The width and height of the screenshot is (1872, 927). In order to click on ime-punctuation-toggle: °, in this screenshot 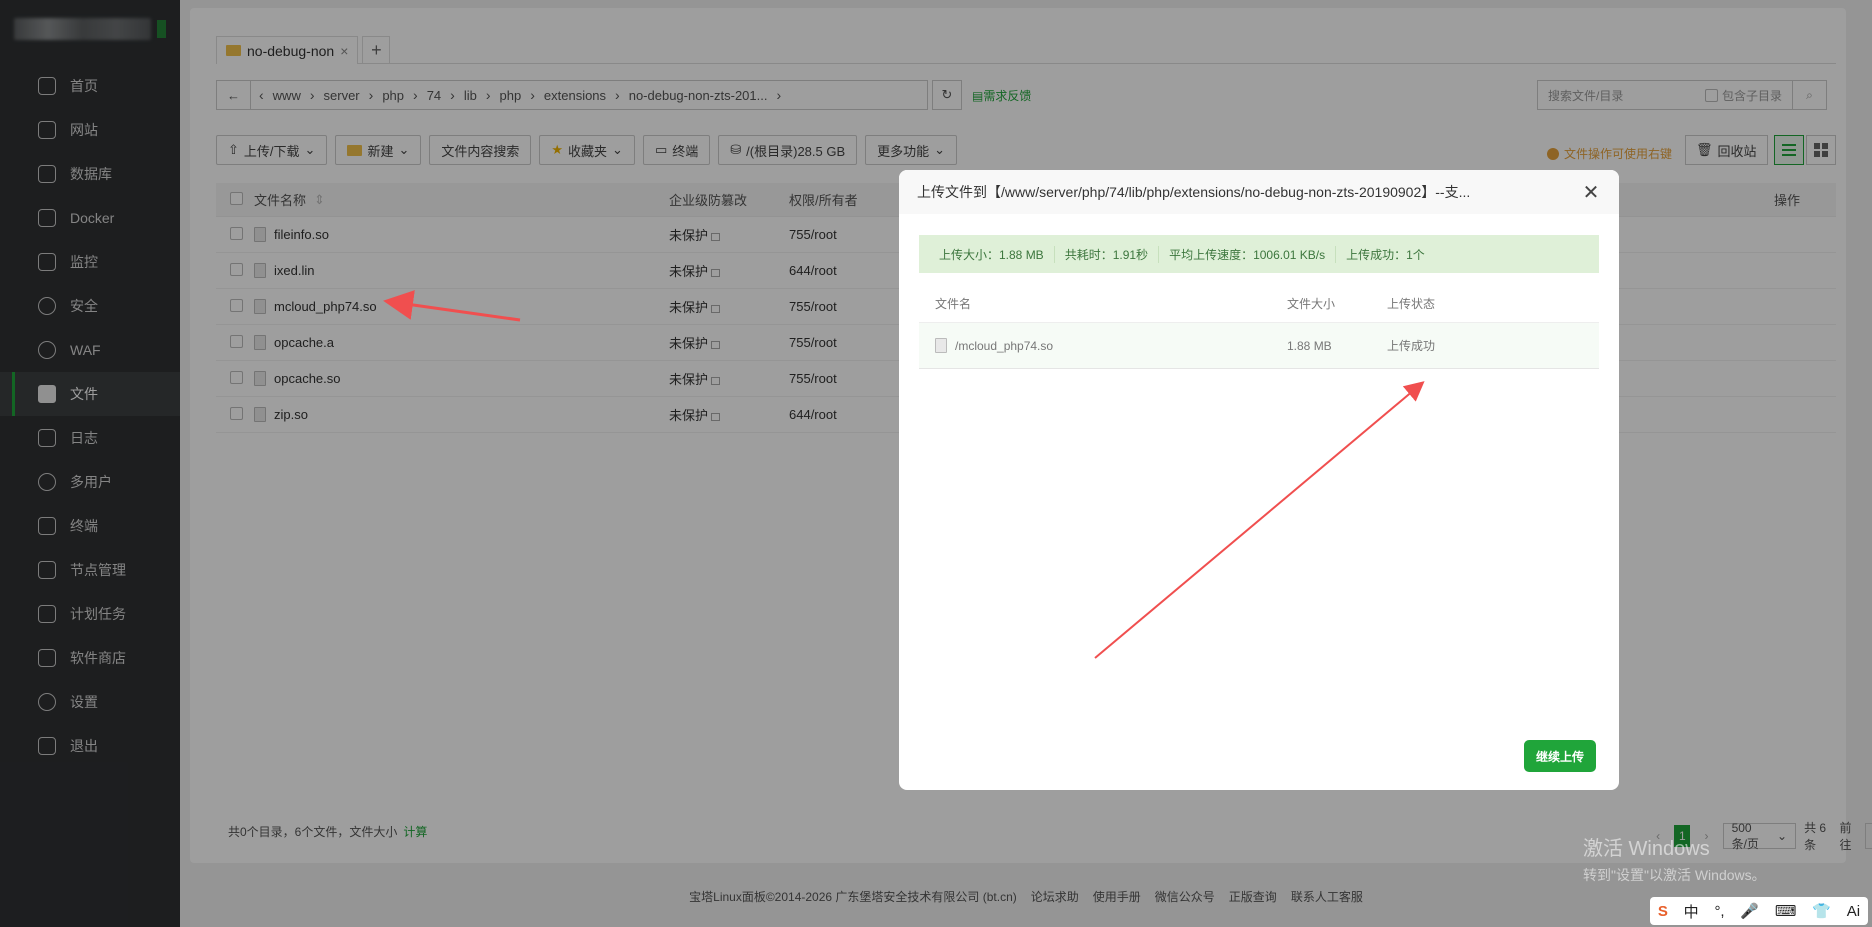, I will do `click(1719, 911)`.